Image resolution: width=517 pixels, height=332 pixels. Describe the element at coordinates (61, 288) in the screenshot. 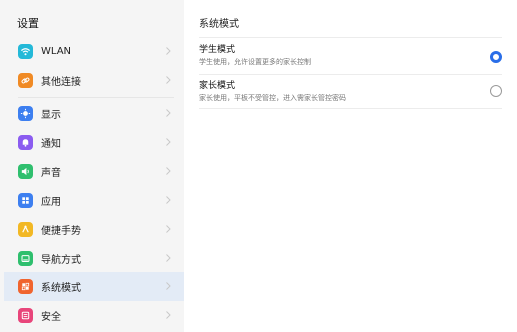

I see `sidebar-item-label: 系统模式` at that location.